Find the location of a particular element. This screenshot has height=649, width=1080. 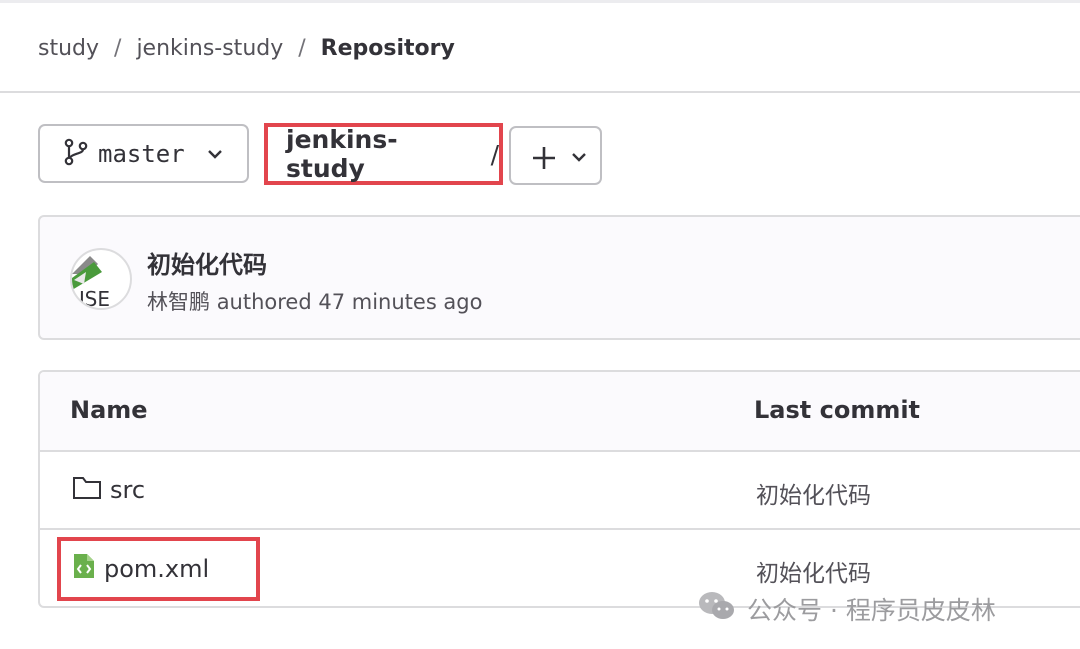

wechat-icon is located at coordinates (717, 609).